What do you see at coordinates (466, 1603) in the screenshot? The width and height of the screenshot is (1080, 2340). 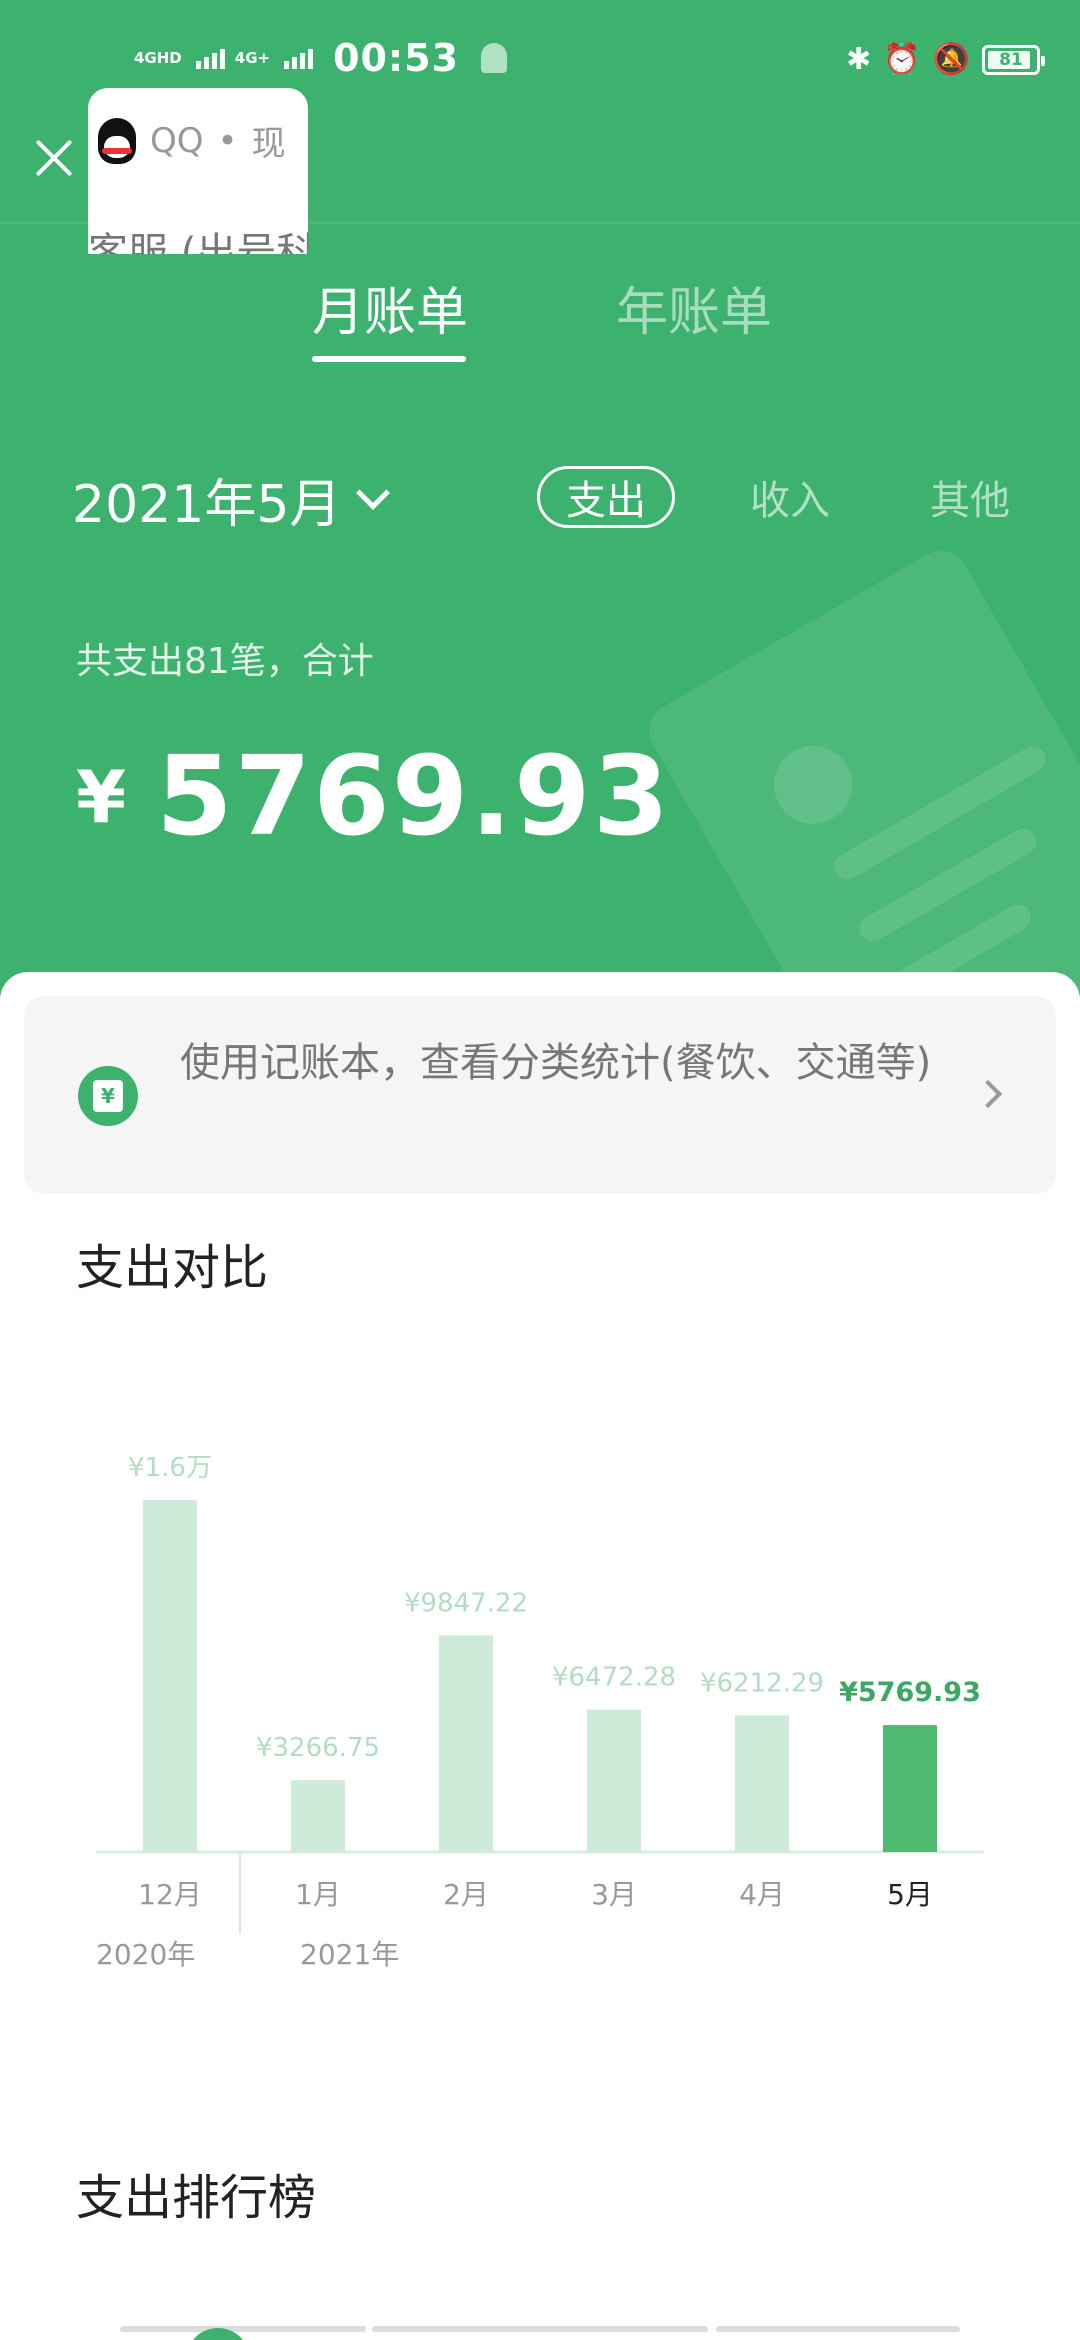 I see `bar-value-label: ¥9847.22` at bounding box center [466, 1603].